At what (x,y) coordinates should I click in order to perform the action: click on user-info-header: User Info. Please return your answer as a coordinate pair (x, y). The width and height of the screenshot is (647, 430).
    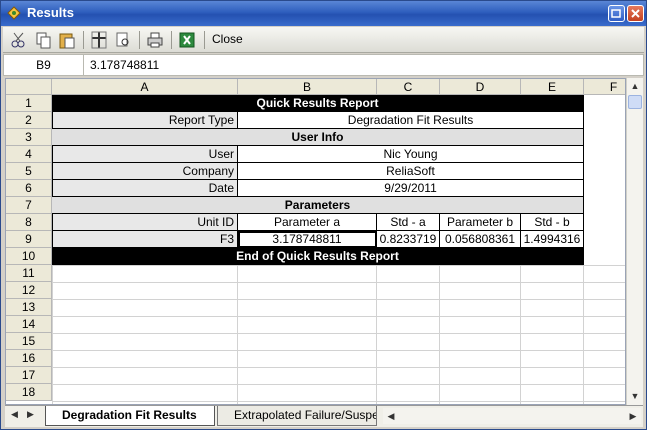
    Looking at the image, I should click on (318, 137).